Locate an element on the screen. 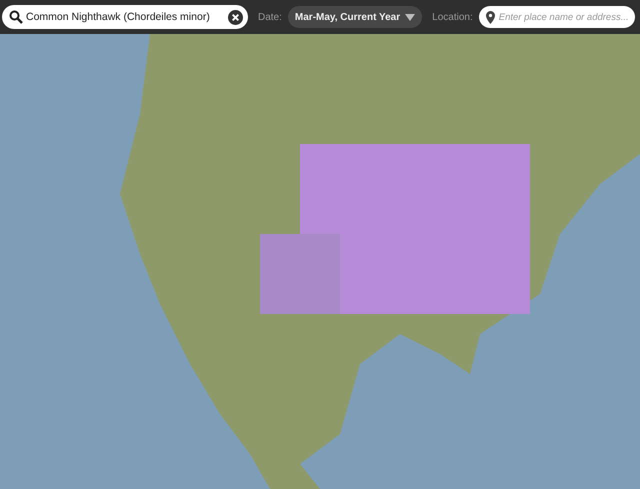 The height and width of the screenshot is (489, 640). date-dropdown: Mar-May, Current Year is located at coordinates (355, 17).